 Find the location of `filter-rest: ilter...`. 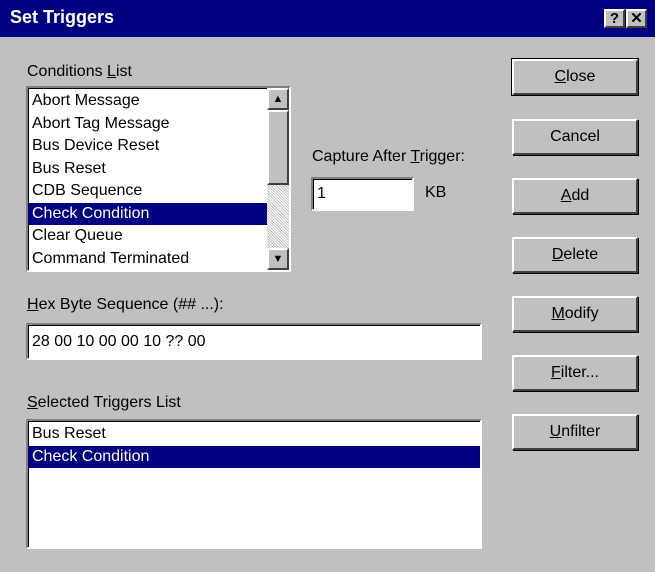

filter-rest: ilter... is located at coordinates (579, 372).